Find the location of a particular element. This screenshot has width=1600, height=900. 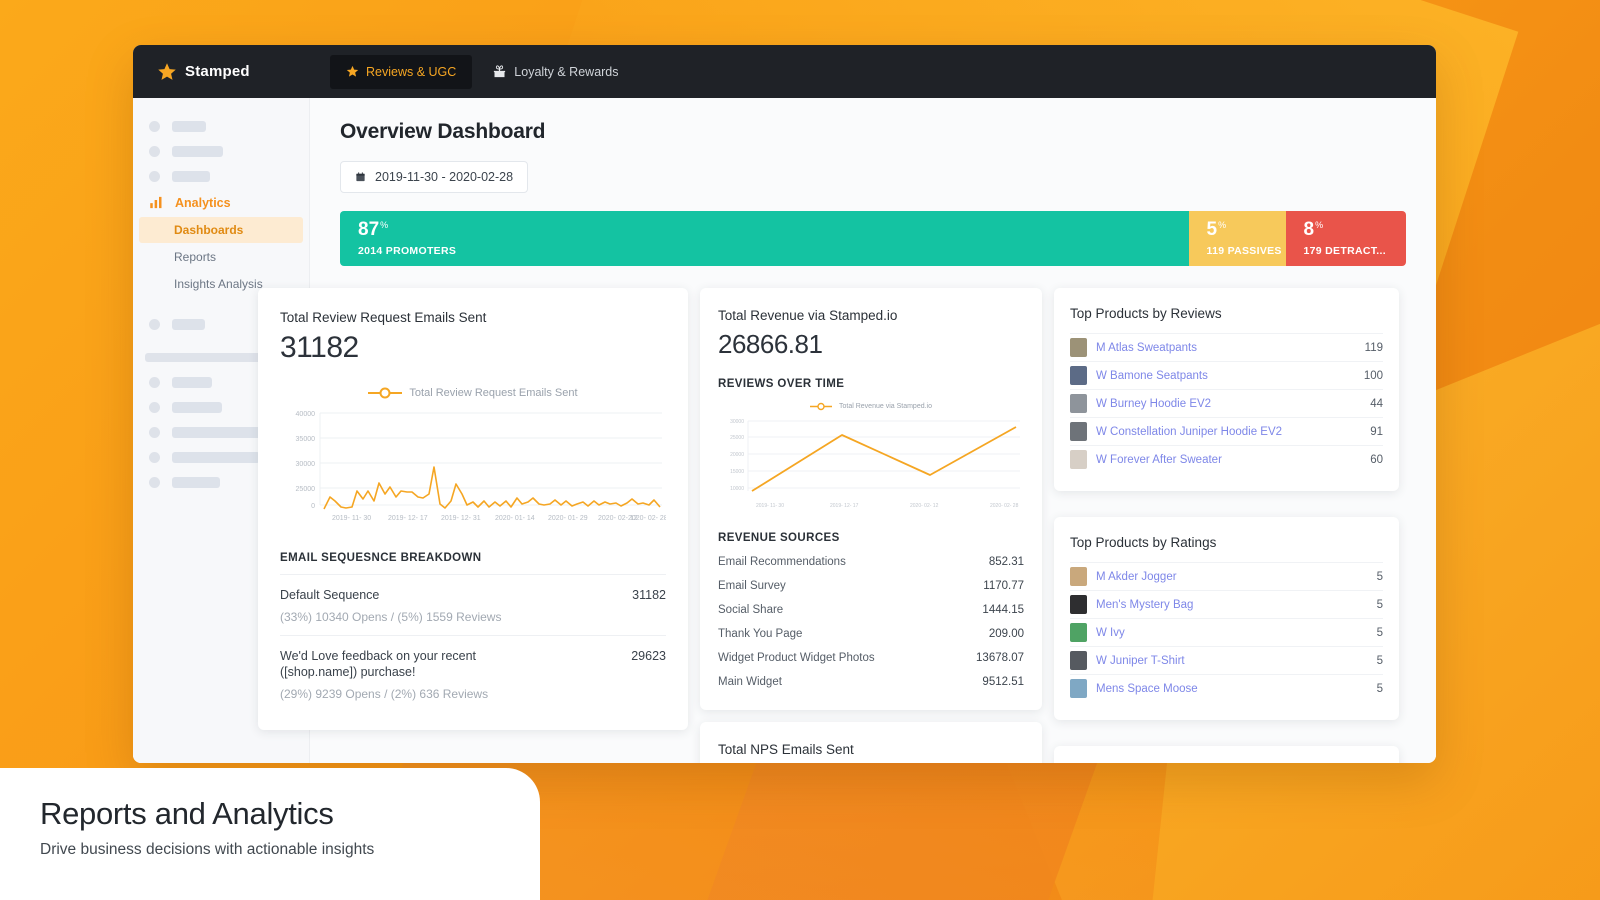

legend-label: Total Review Request Emails Sent is located at coordinates (493, 393).